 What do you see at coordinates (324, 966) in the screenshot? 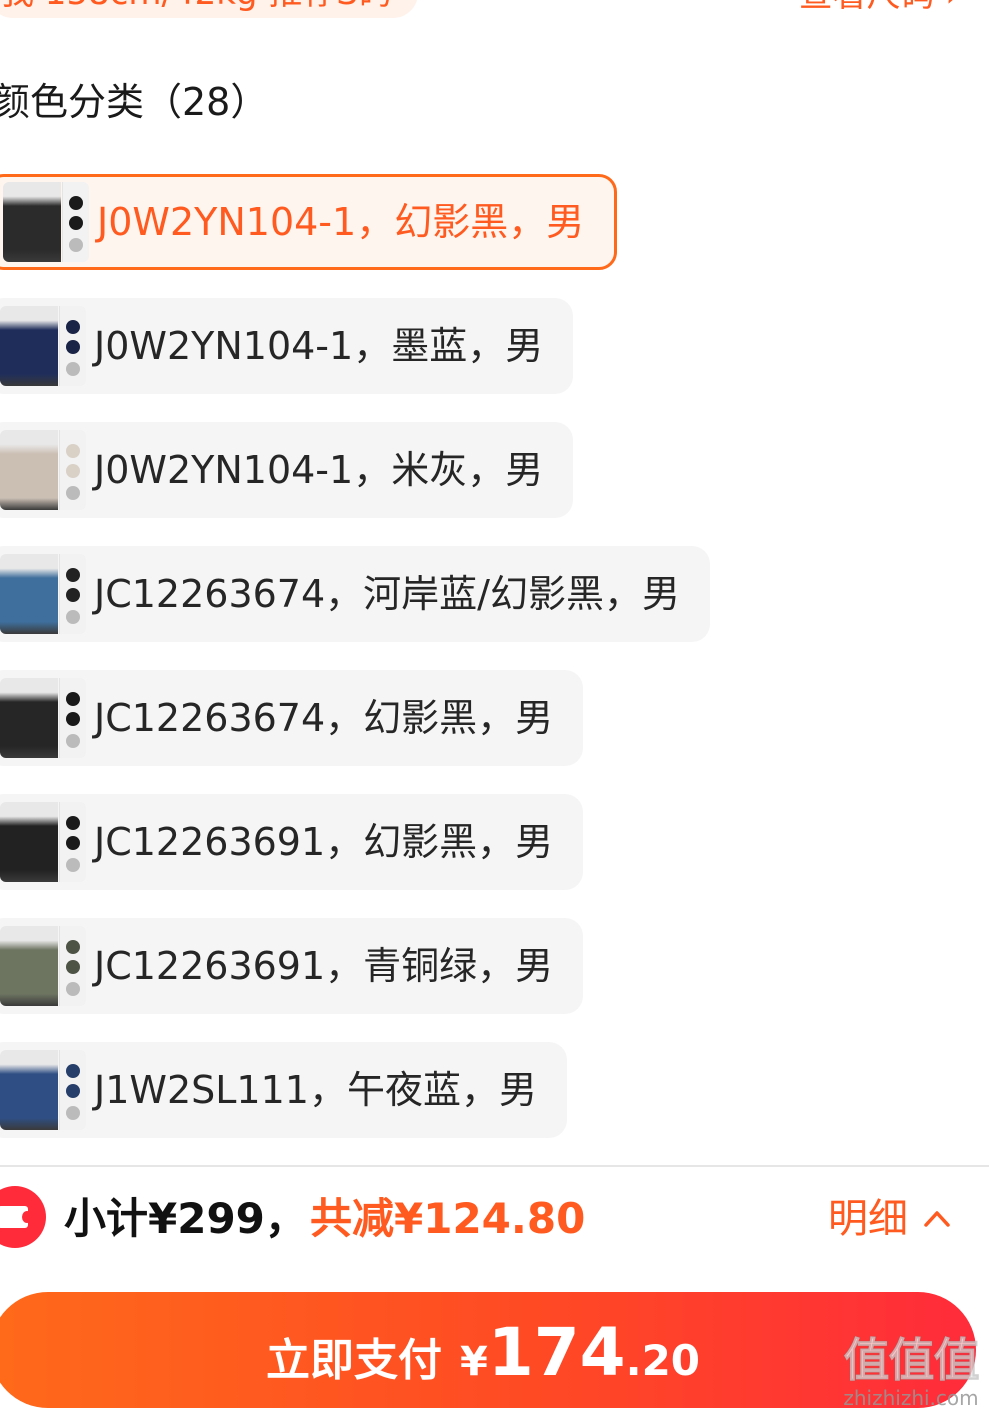
I see `color-option-label: JC12263691，青铜绿，男` at bounding box center [324, 966].